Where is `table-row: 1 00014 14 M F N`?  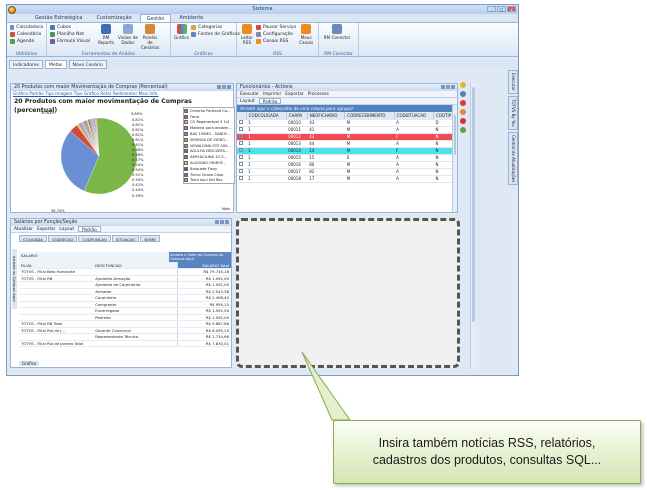 table-row: 1 00014 14 M F N is located at coordinates (347, 151).